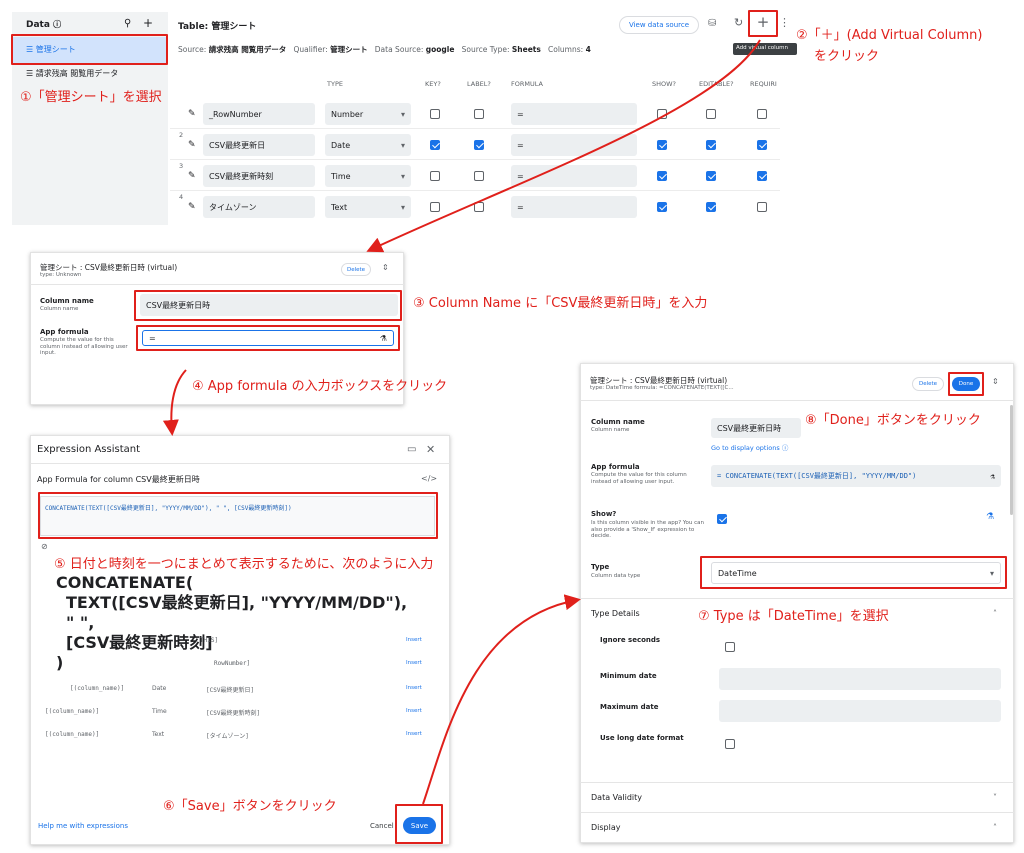 Image resolution: width=1024 pixels, height=853 pixels. Describe the element at coordinates (174, 402) in the screenshot. I see `arrow-to-expression-assistant` at that location.